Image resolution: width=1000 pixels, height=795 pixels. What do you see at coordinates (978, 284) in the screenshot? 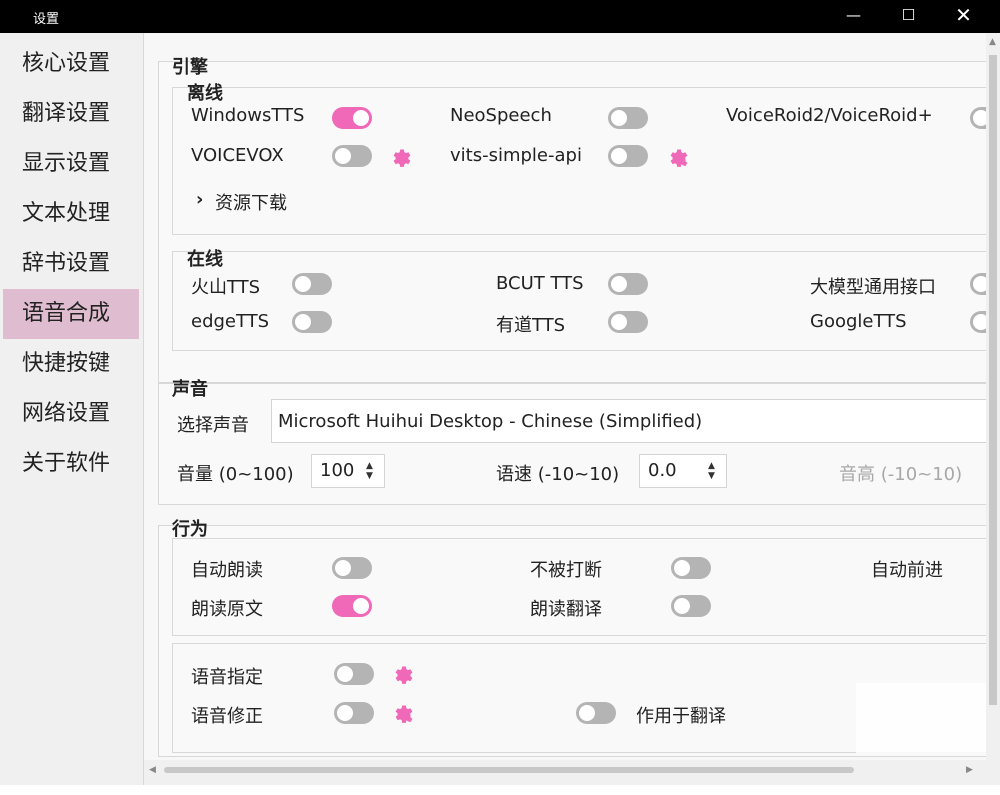
I see `llm-api-toggle` at bounding box center [978, 284].